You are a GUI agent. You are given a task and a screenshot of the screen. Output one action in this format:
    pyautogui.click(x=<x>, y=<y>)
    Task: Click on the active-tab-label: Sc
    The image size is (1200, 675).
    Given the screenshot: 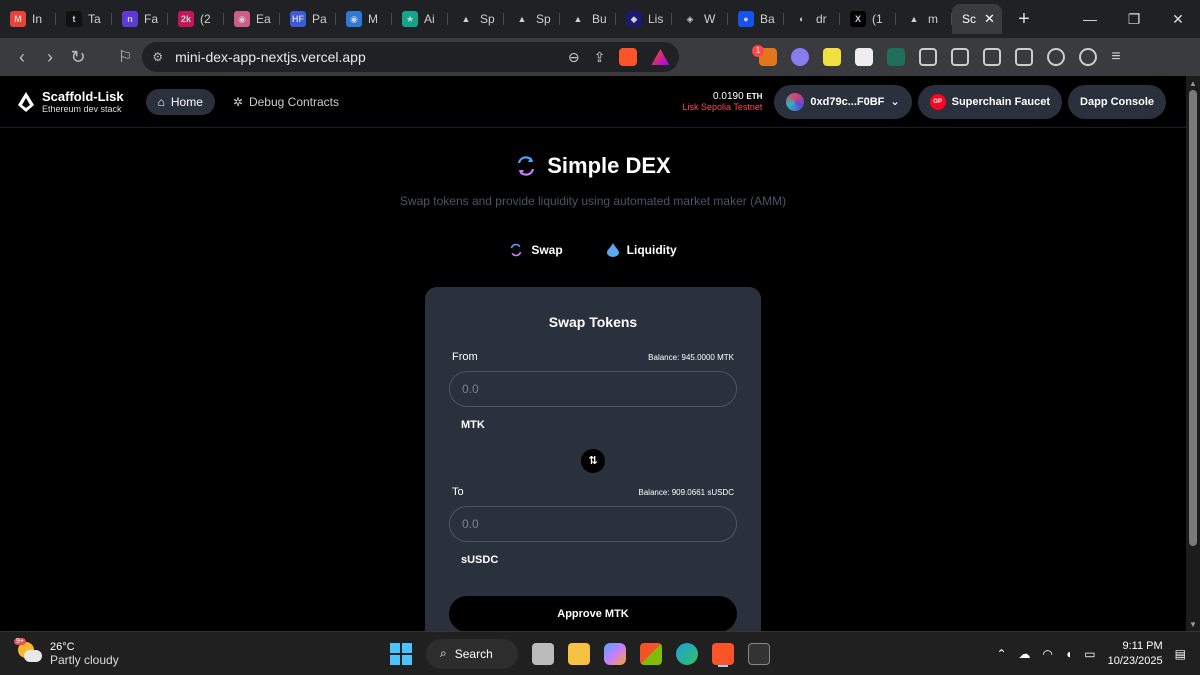 What is the action you would take?
    pyautogui.click(x=969, y=19)
    